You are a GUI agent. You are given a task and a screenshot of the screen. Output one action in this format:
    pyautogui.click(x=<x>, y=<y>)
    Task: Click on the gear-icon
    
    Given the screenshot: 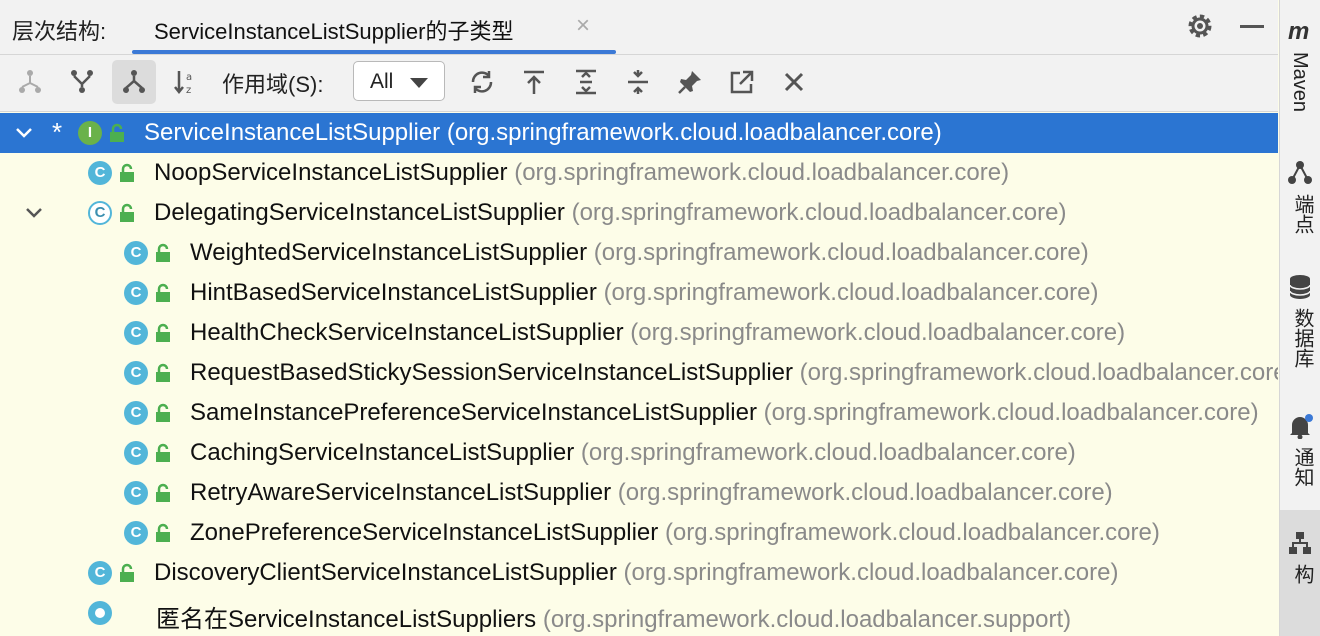 What is the action you would take?
    pyautogui.click(x=1200, y=26)
    